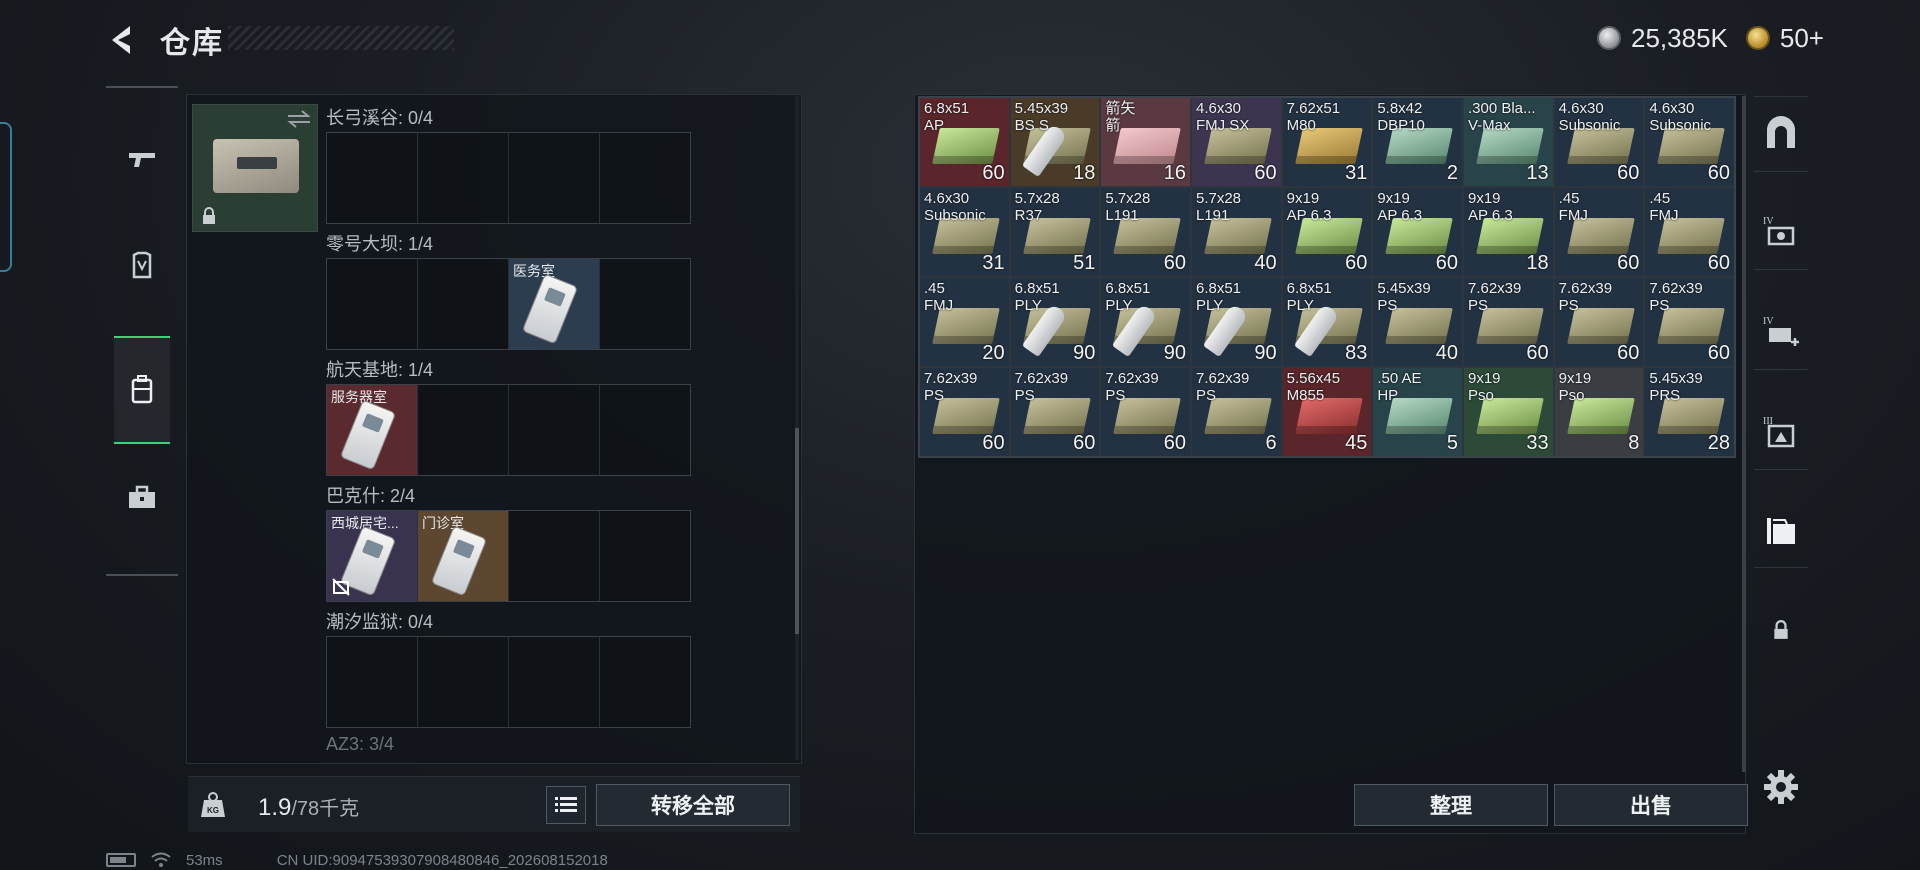  I want to click on item-count: 90, so click(1174, 353).